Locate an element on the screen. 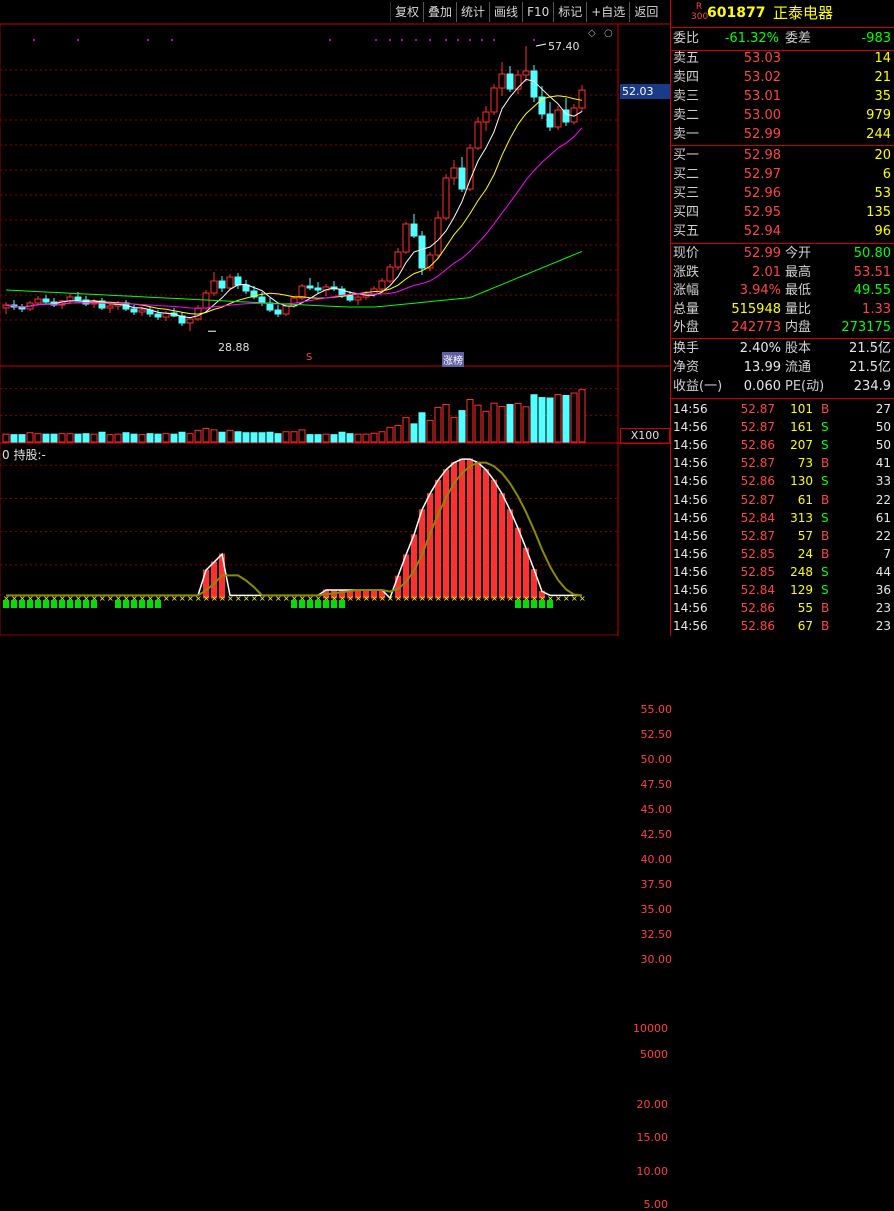  price-axis-tick: 42.50 is located at coordinates (656, 834).